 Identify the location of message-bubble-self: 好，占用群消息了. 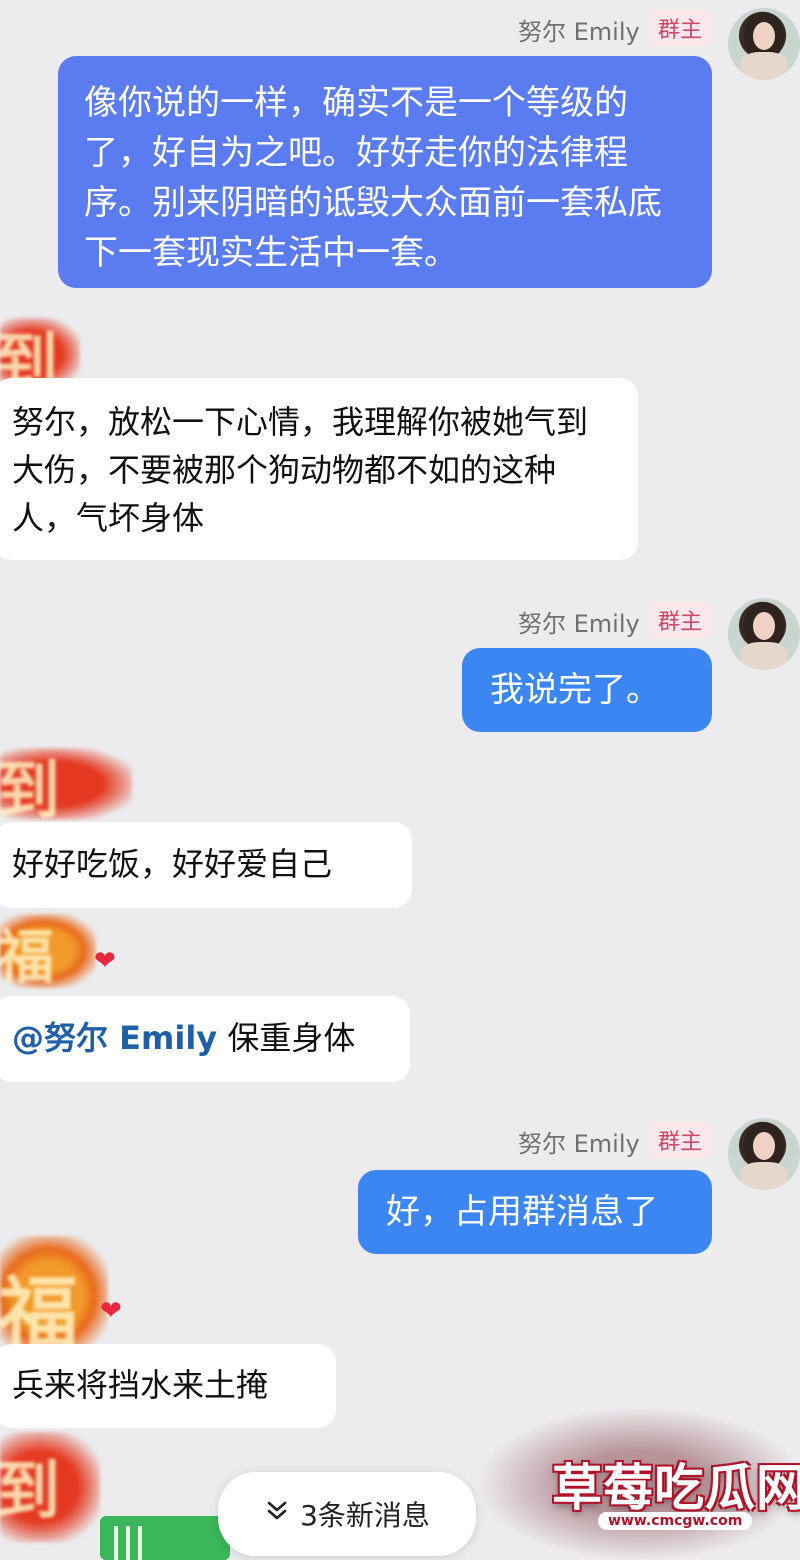
(535, 1212).